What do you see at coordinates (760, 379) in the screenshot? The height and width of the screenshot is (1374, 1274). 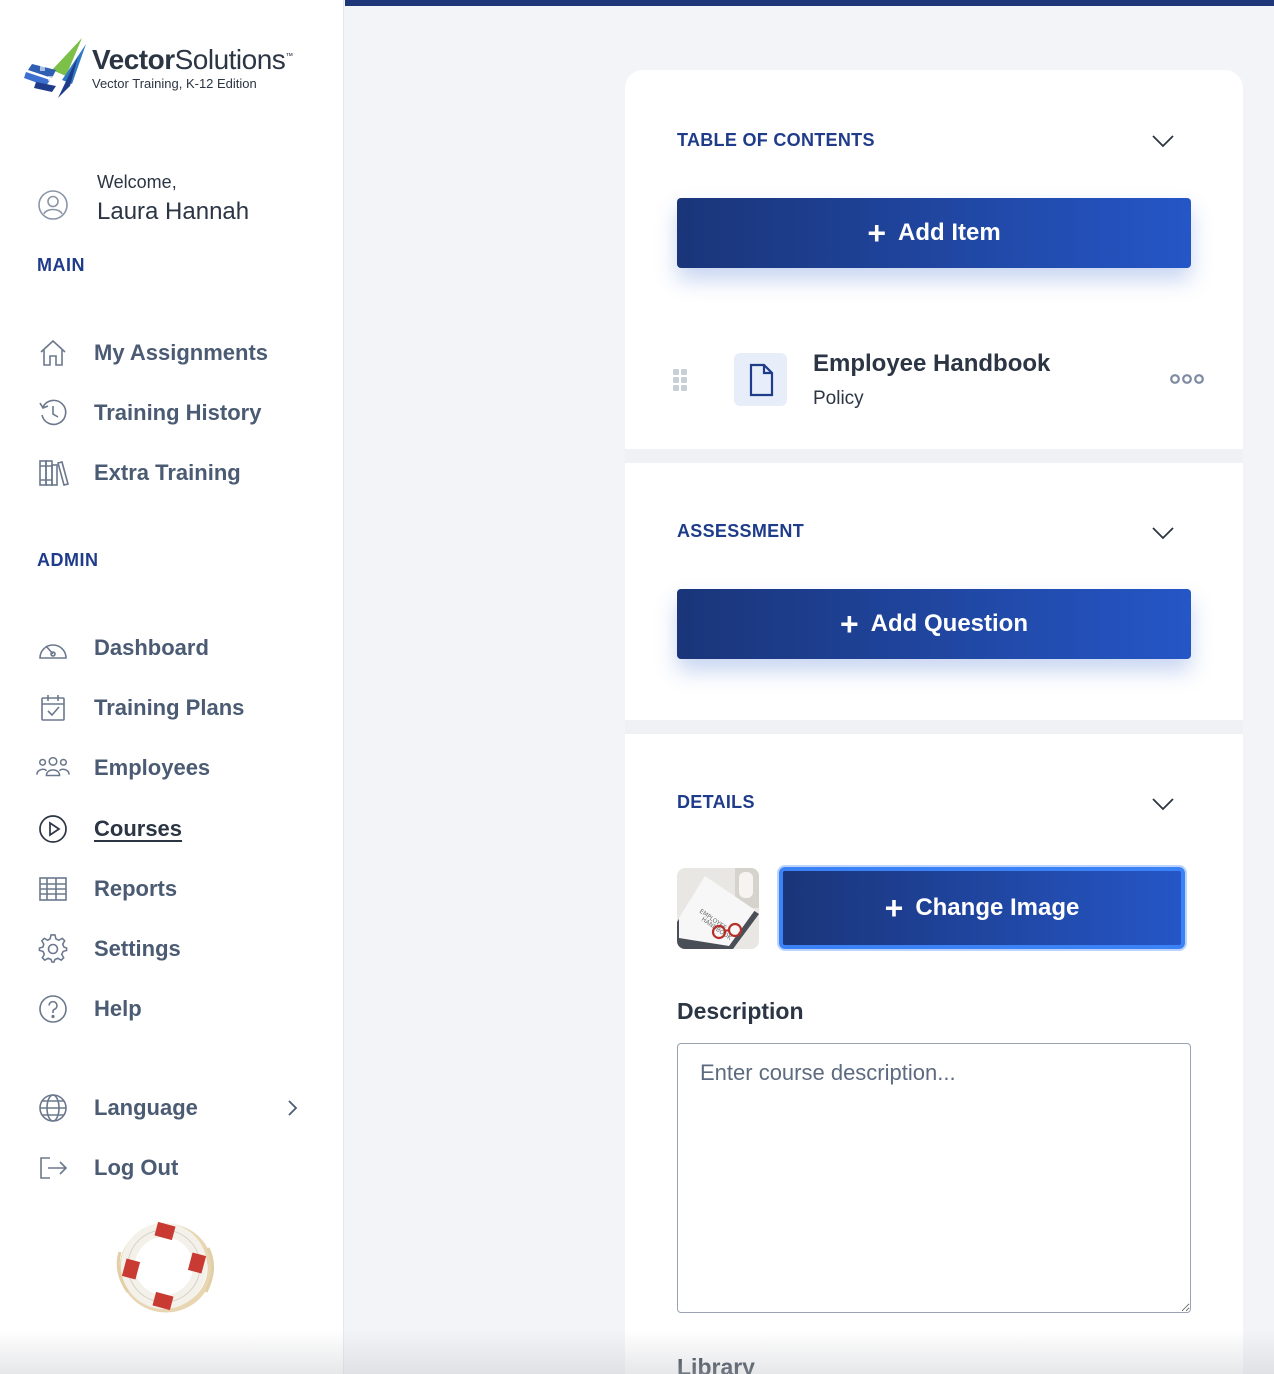 I see `document-icon` at bounding box center [760, 379].